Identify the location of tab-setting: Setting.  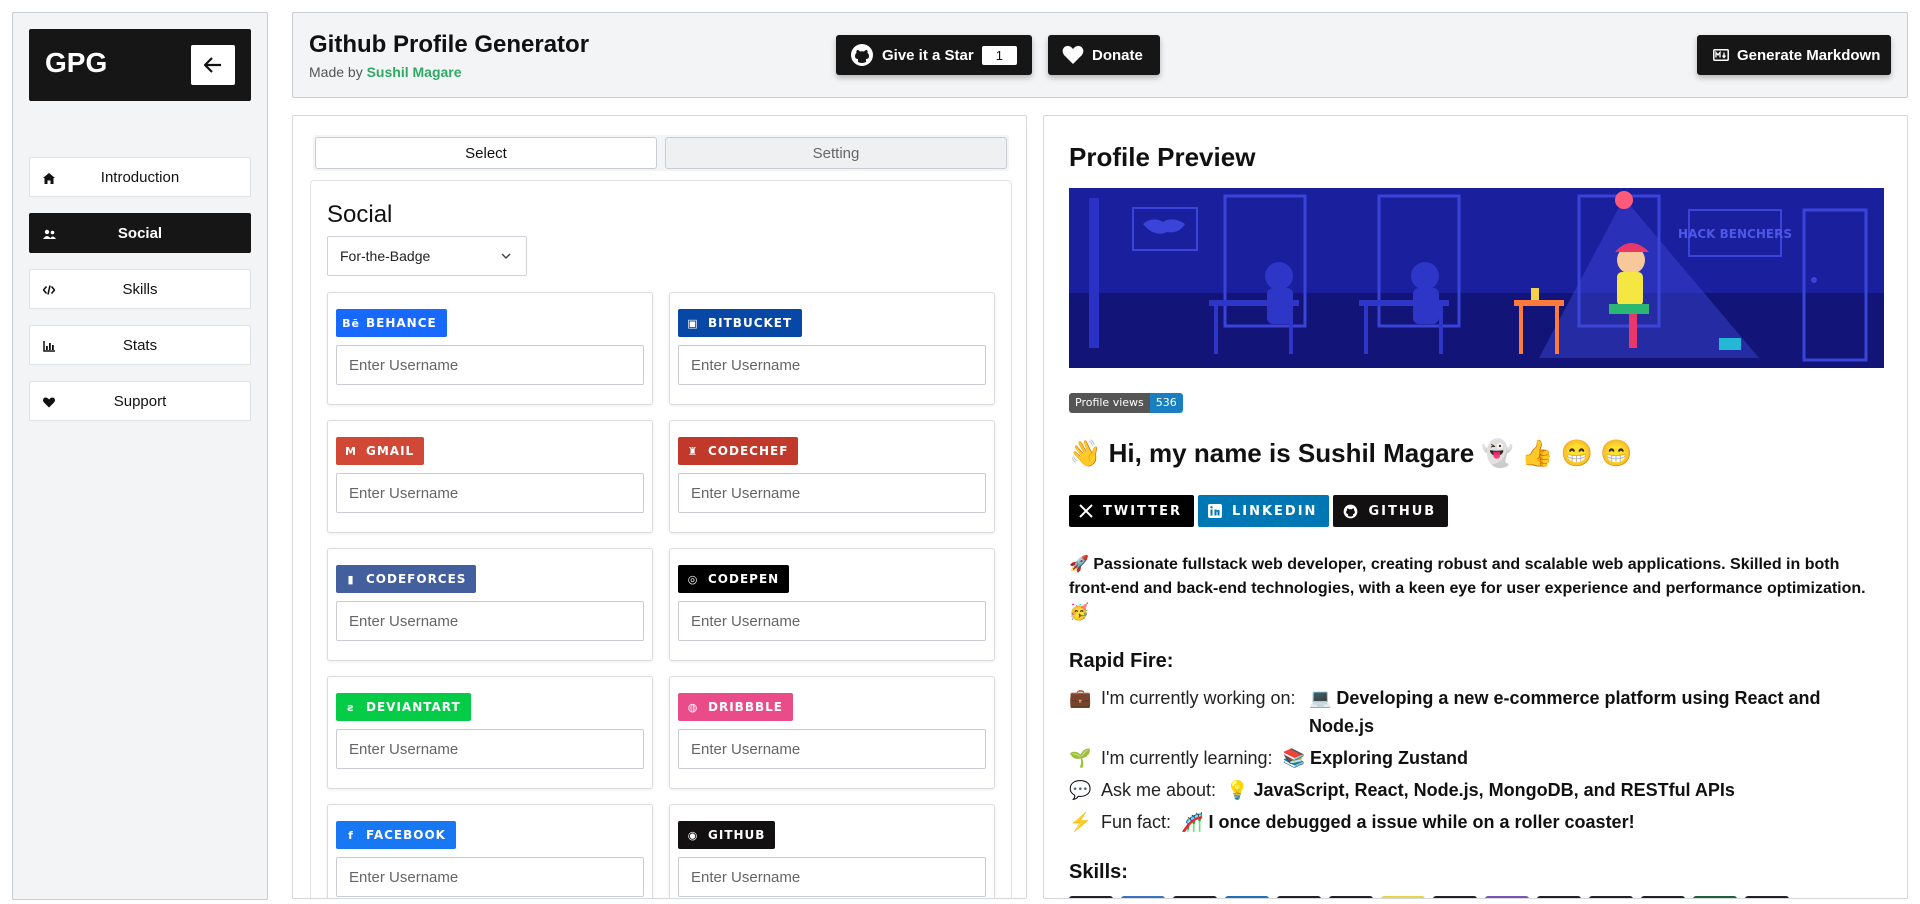
(836, 153).